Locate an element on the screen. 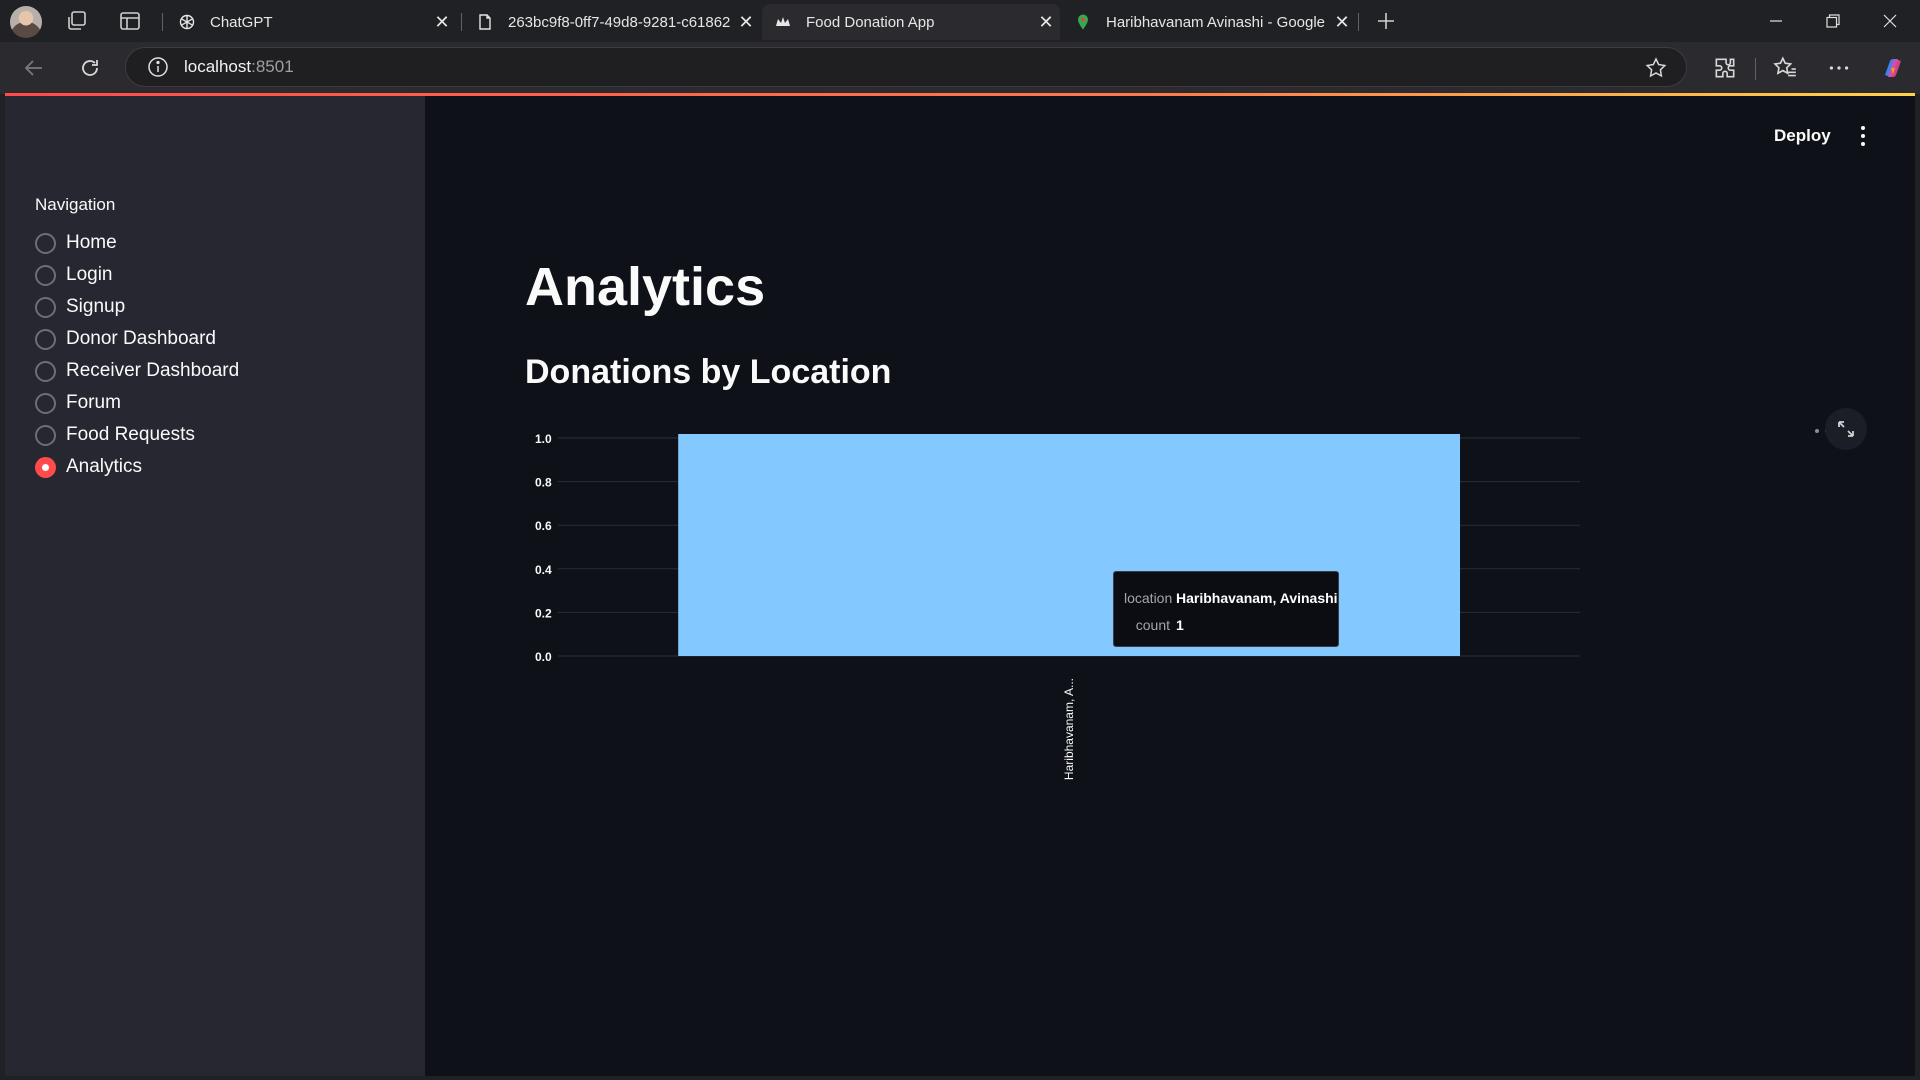 The image size is (1920, 1080). tooltip-value: 1 is located at coordinates (1180, 624).